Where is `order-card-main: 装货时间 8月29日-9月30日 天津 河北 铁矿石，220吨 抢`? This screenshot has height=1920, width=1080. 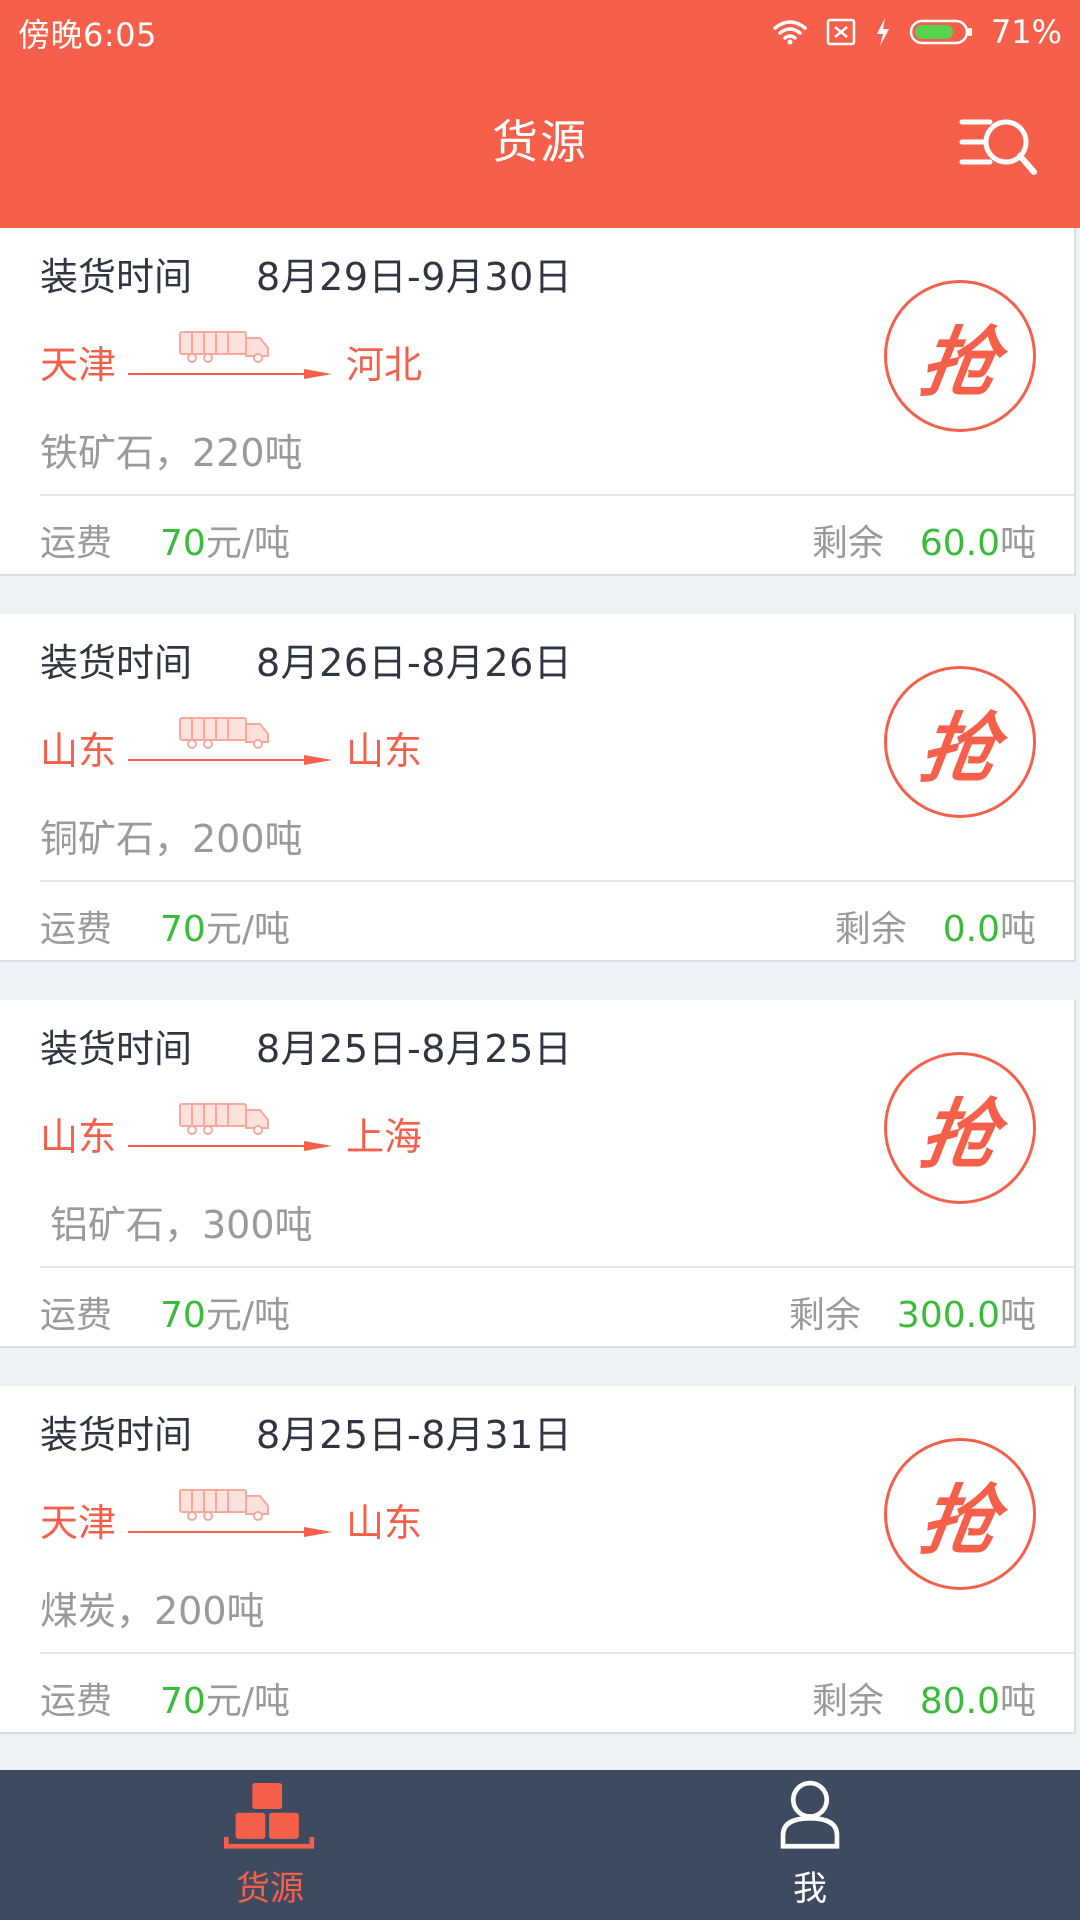 order-card-main: 装货时间 8月29日-9月30日 天津 河北 铁矿石，220吨 抢 is located at coordinates (537, 361).